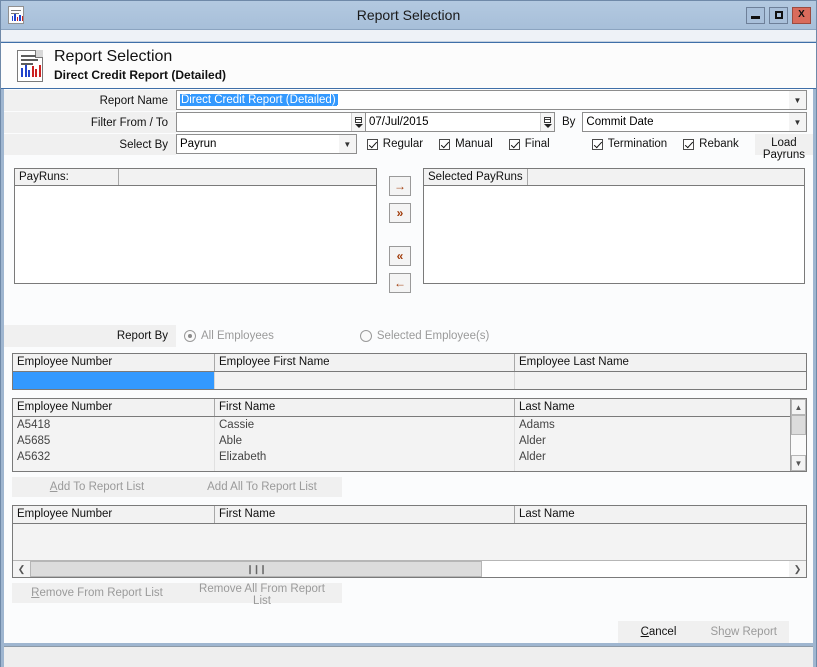 The image size is (817, 667). Describe the element at coordinates (614, 177) in the screenshot. I see `selected-payruns-header: Selected PayRuns` at that location.